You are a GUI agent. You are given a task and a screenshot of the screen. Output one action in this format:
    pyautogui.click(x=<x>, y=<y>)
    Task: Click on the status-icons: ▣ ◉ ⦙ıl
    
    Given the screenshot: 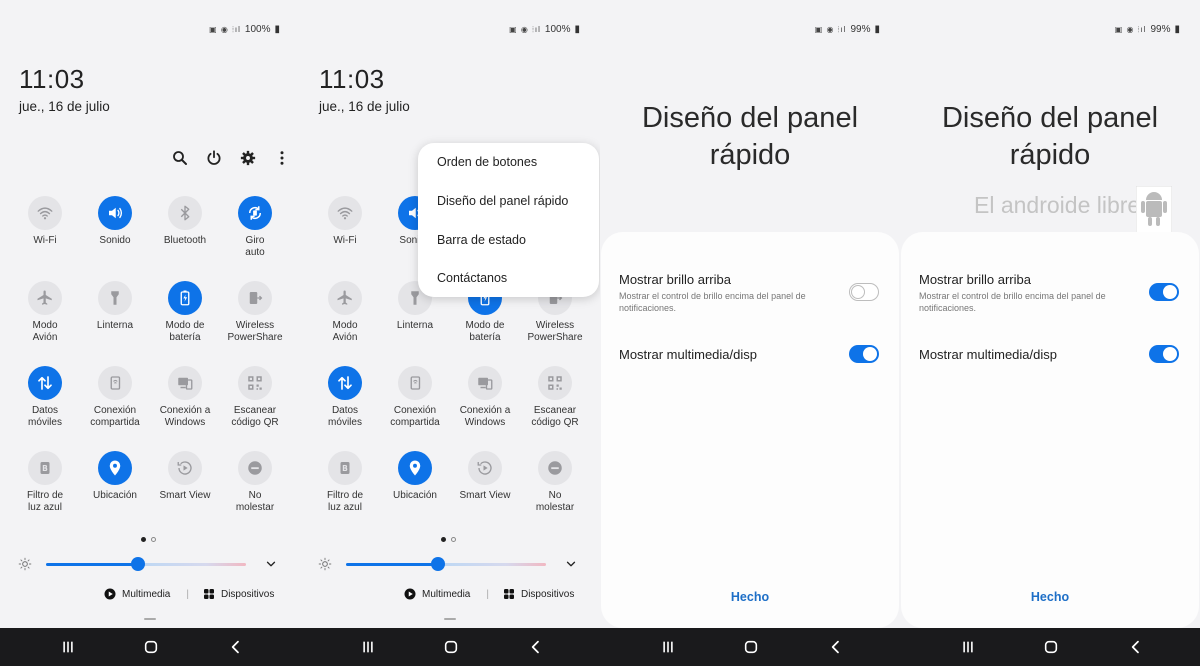 What is the action you would take?
    pyautogui.click(x=225, y=29)
    